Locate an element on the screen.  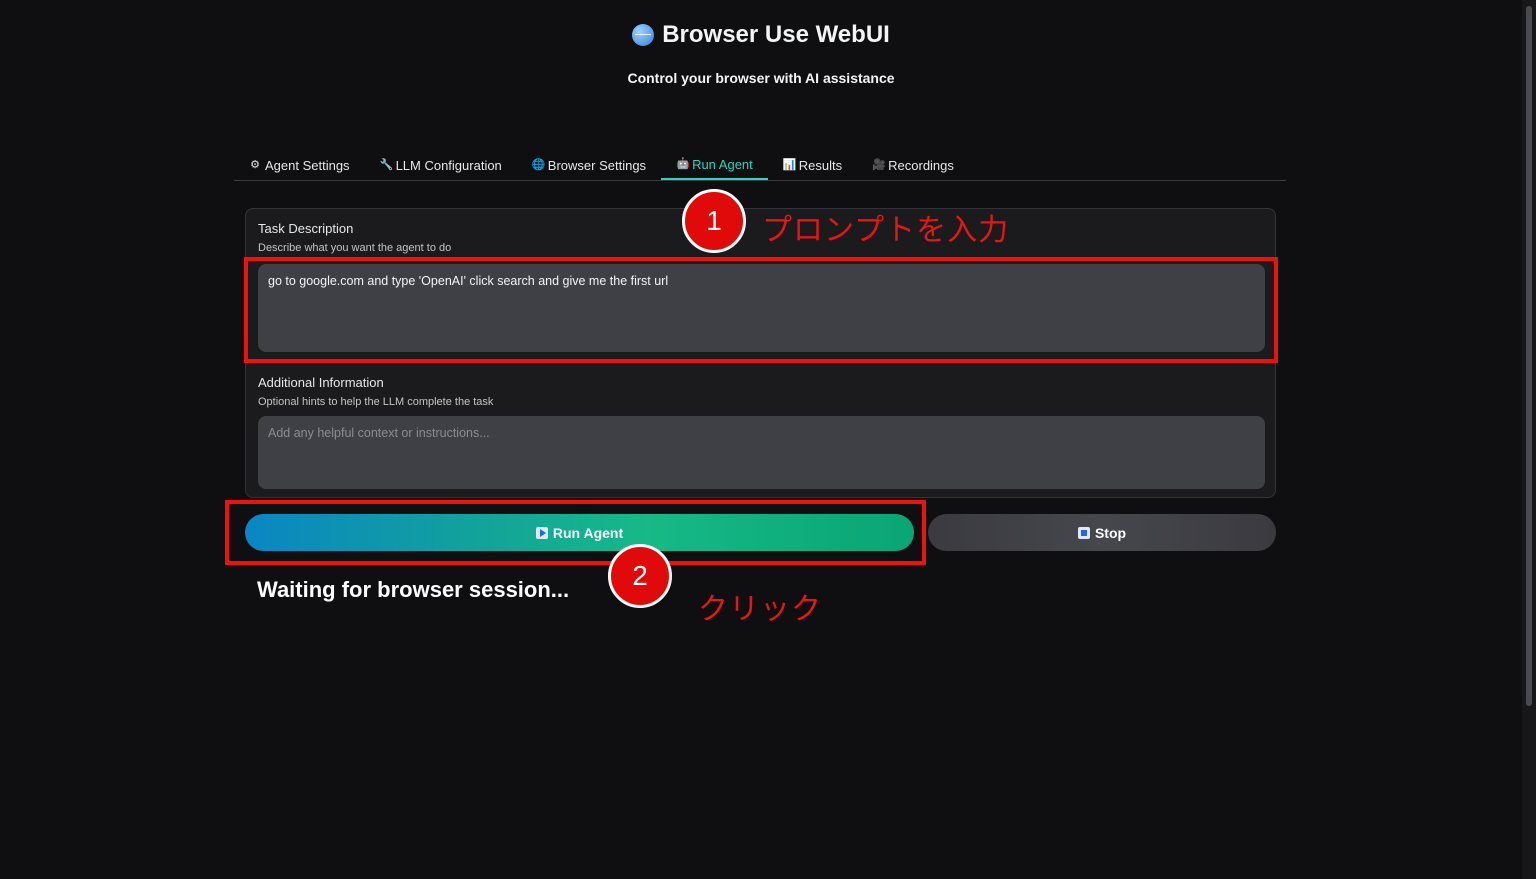
tab-recordings: 🎥 Recordings is located at coordinates (913, 165).